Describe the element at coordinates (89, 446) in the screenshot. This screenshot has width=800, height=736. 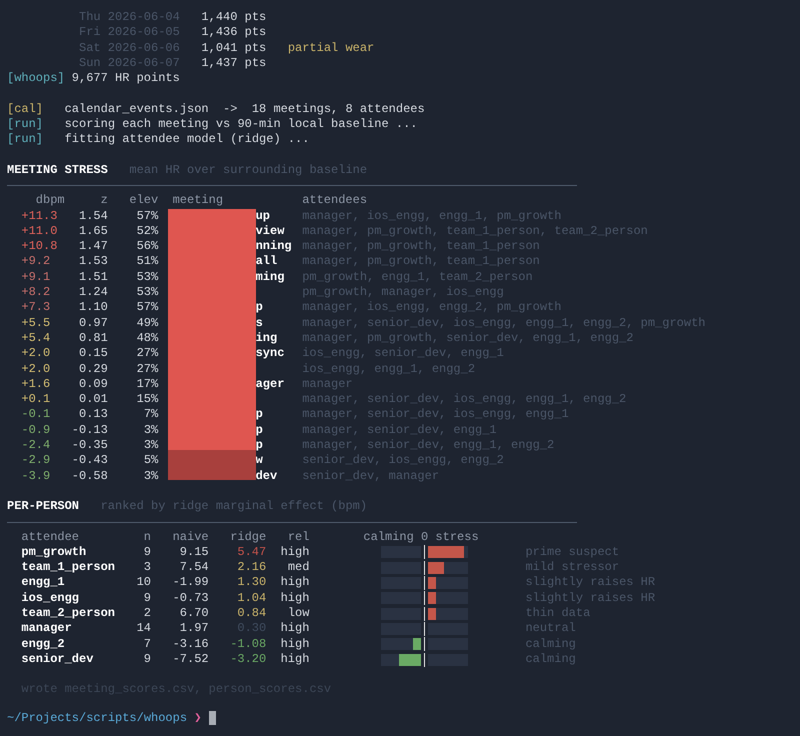
I see `z-cell-text: -0.35` at that location.